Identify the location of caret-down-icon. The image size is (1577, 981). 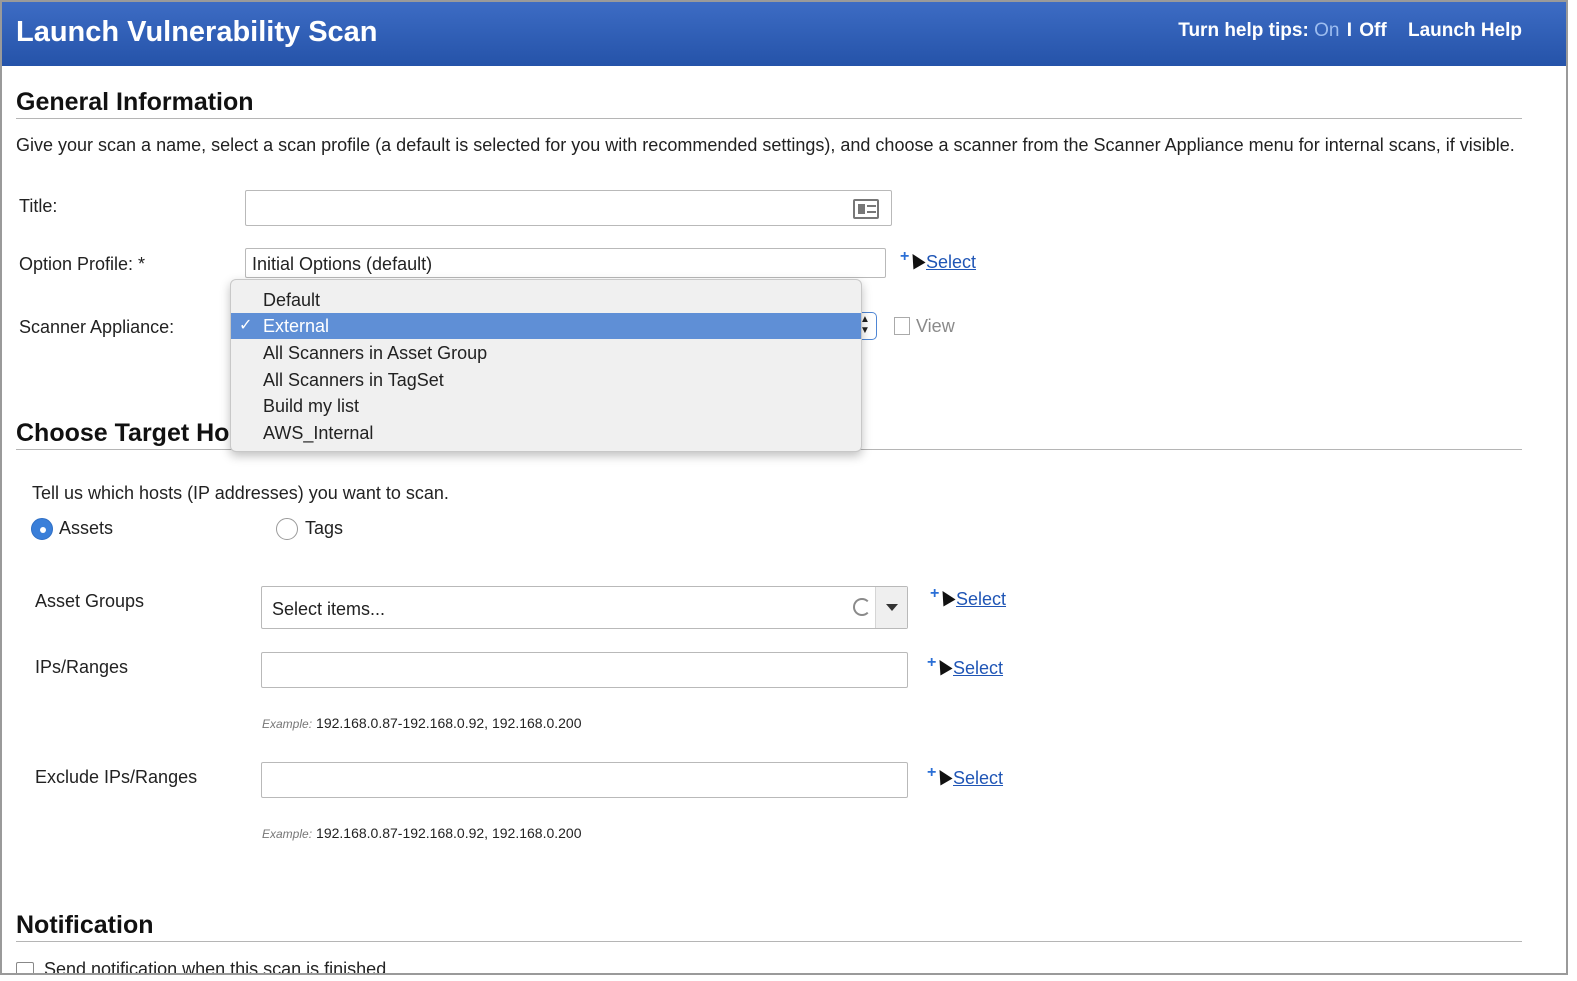
(892, 607).